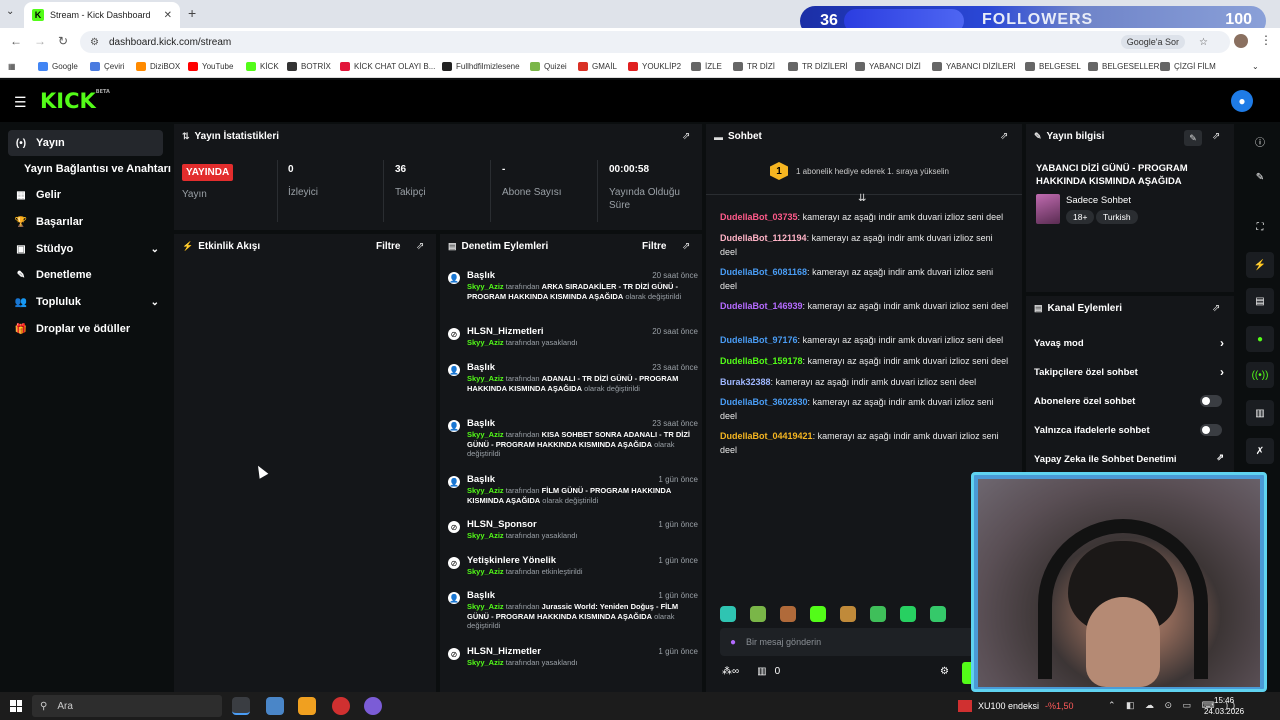 This screenshot has width=1280, height=720. I want to click on chat-username: DudellaBot_03735, so click(759, 217).